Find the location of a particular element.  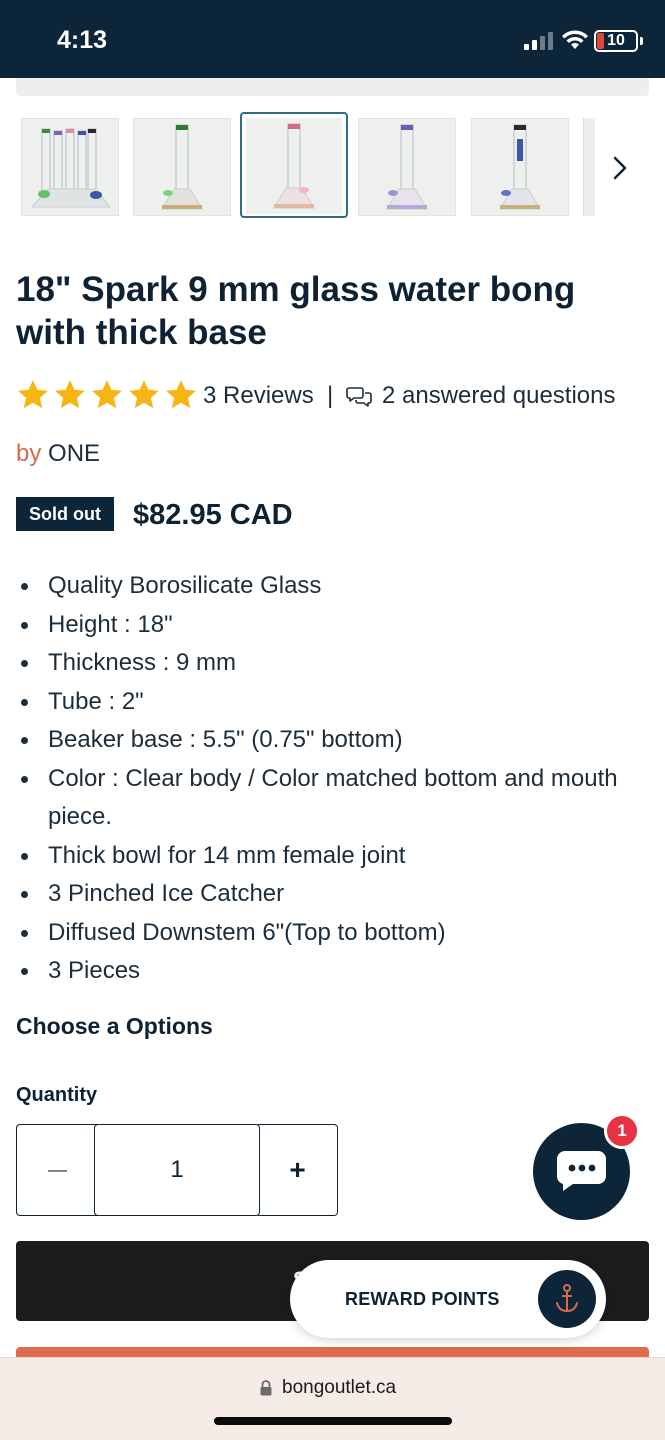

chat-notification-badge: 1 is located at coordinates (622, 1131).